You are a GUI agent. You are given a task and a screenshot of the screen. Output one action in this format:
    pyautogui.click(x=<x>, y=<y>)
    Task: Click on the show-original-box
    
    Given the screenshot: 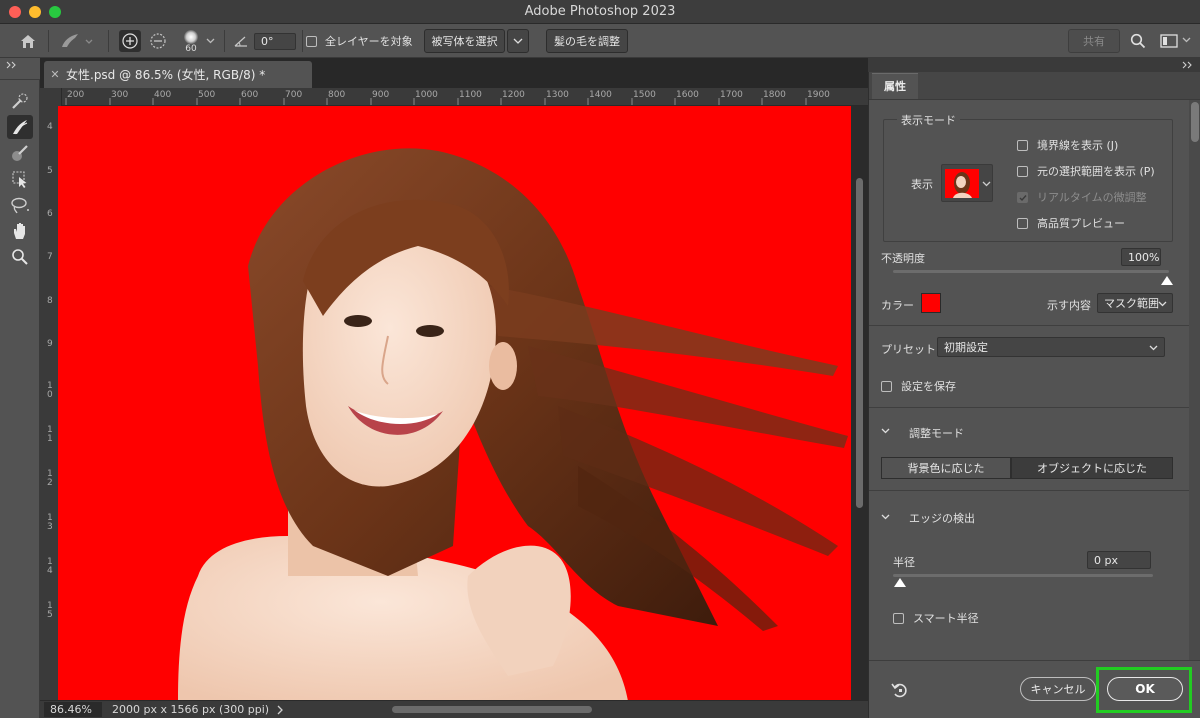 What is the action you would take?
    pyautogui.click(x=1022, y=171)
    